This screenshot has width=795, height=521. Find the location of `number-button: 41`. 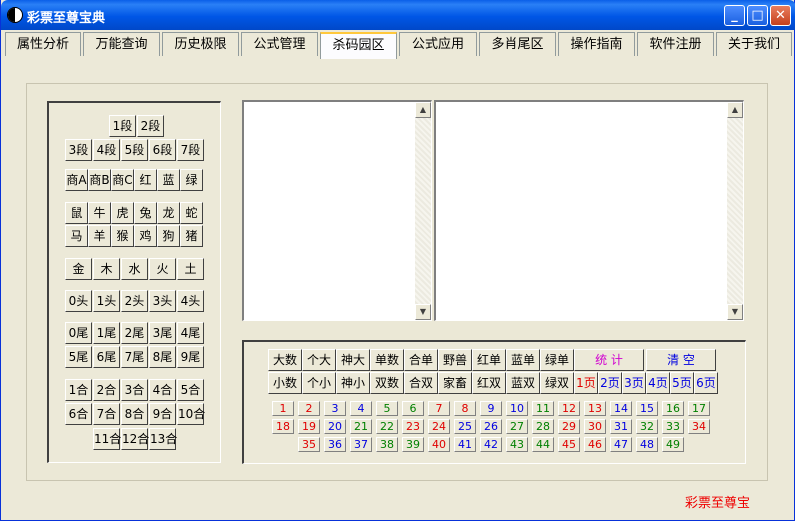

number-button: 41 is located at coordinates (465, 444).